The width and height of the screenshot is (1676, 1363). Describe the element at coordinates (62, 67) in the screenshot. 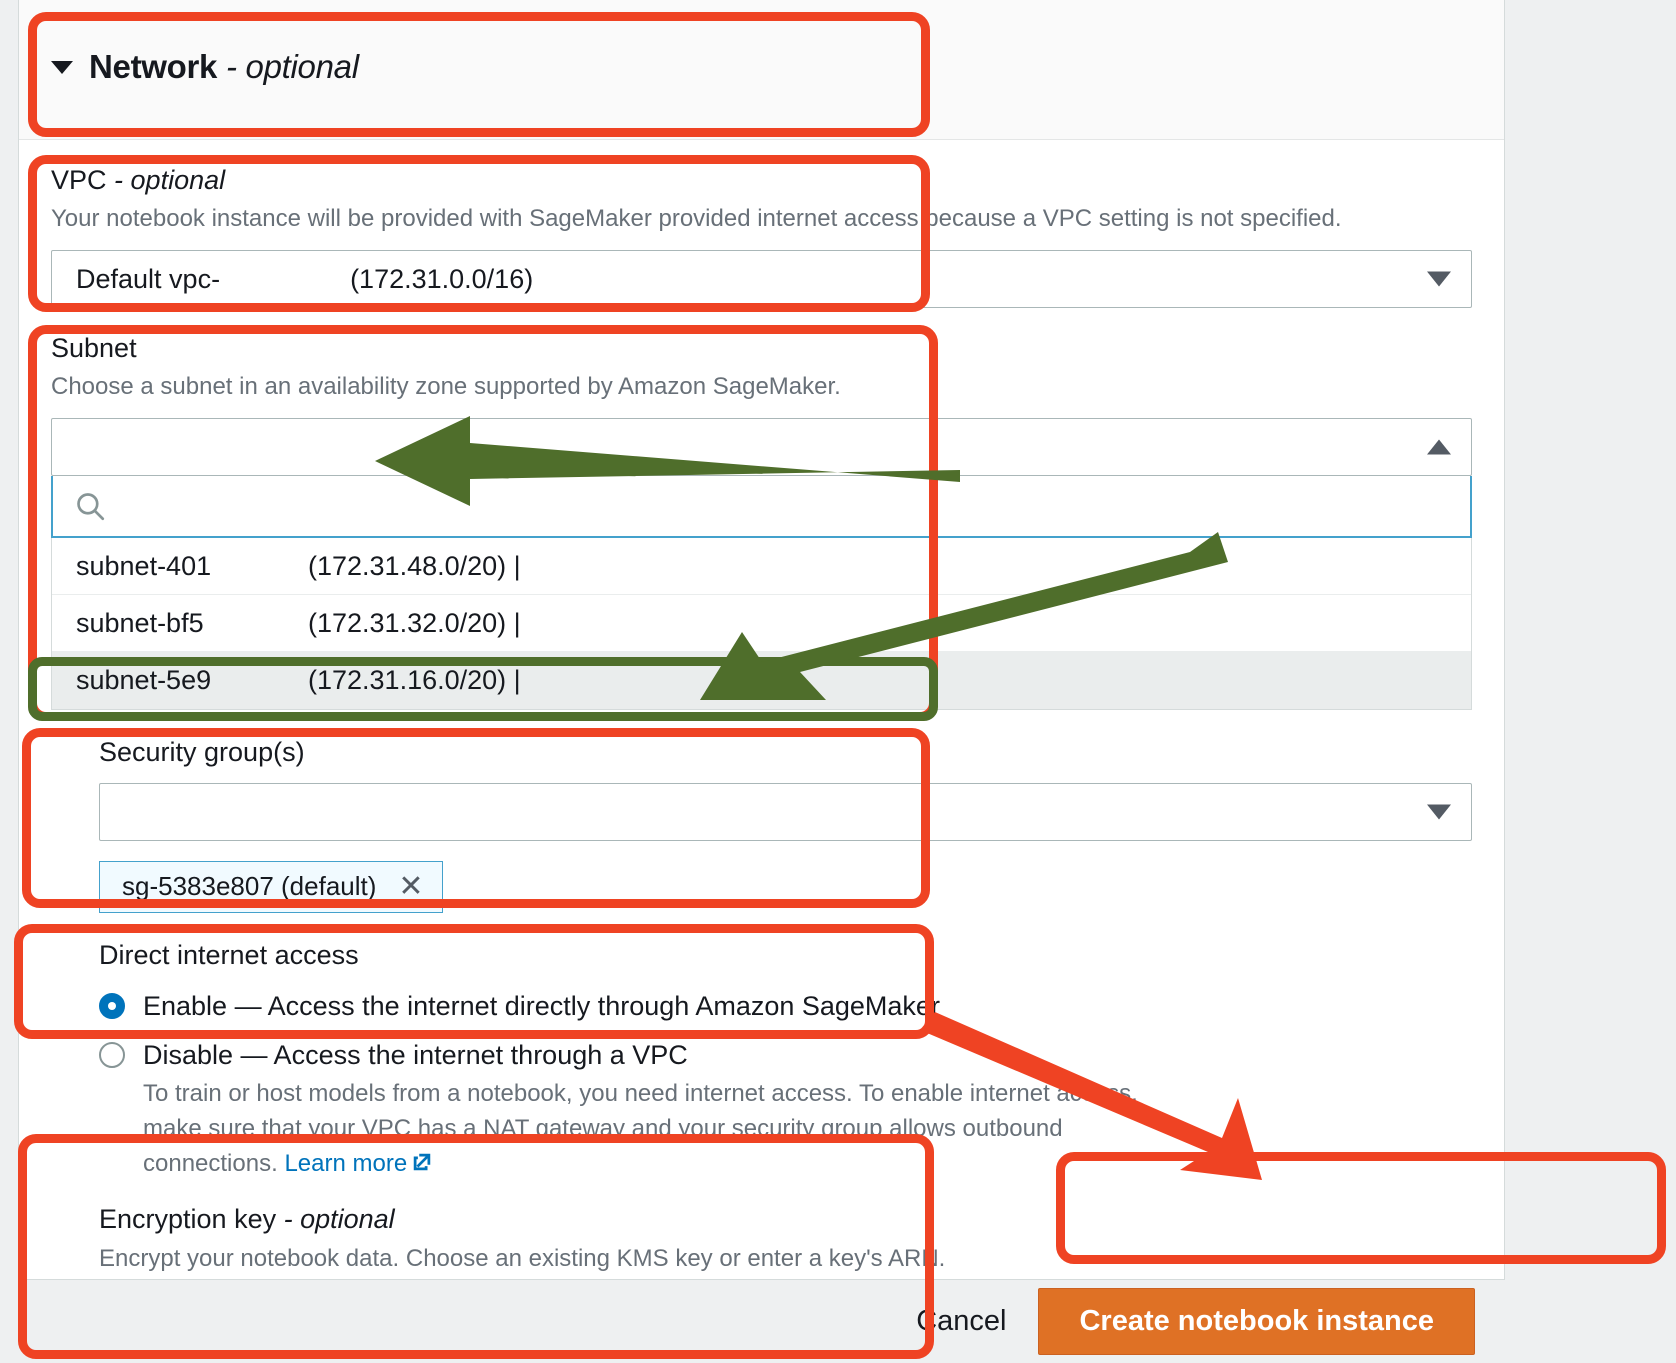

I see `caret-down-icon` at that location.